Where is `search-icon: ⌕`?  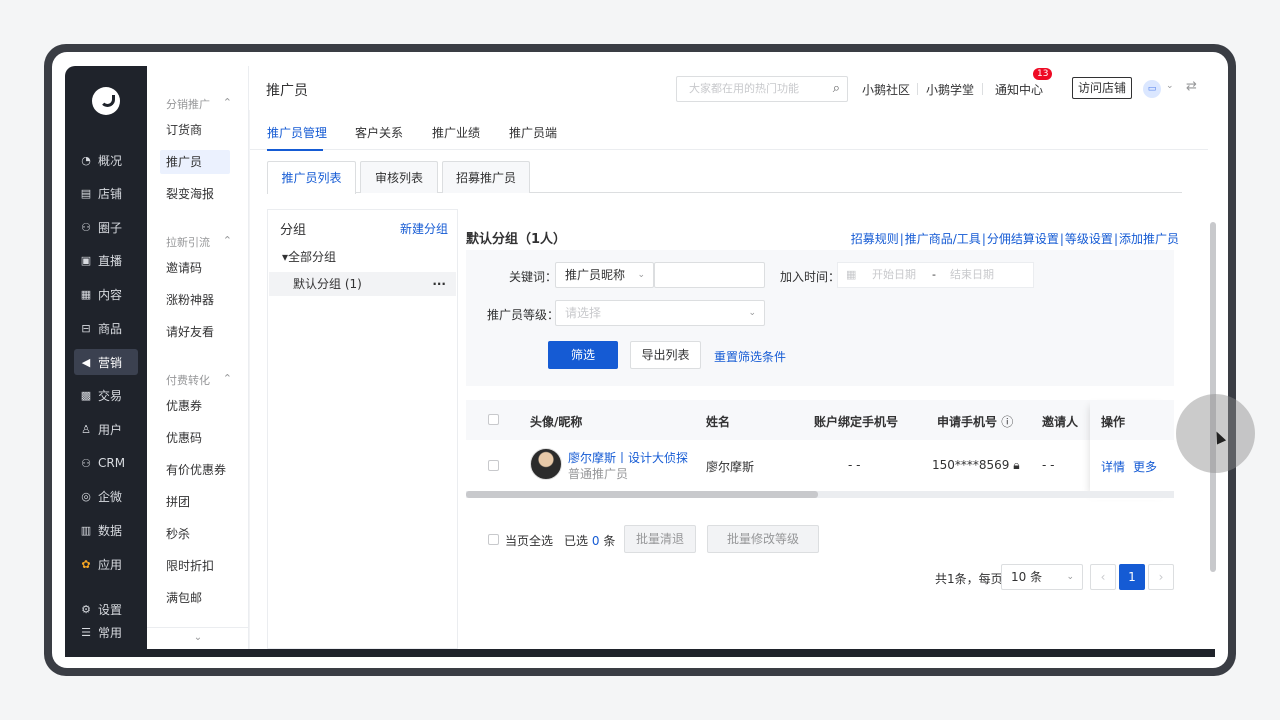
search-icon: ⌕ is located at coordinates (836, 89).